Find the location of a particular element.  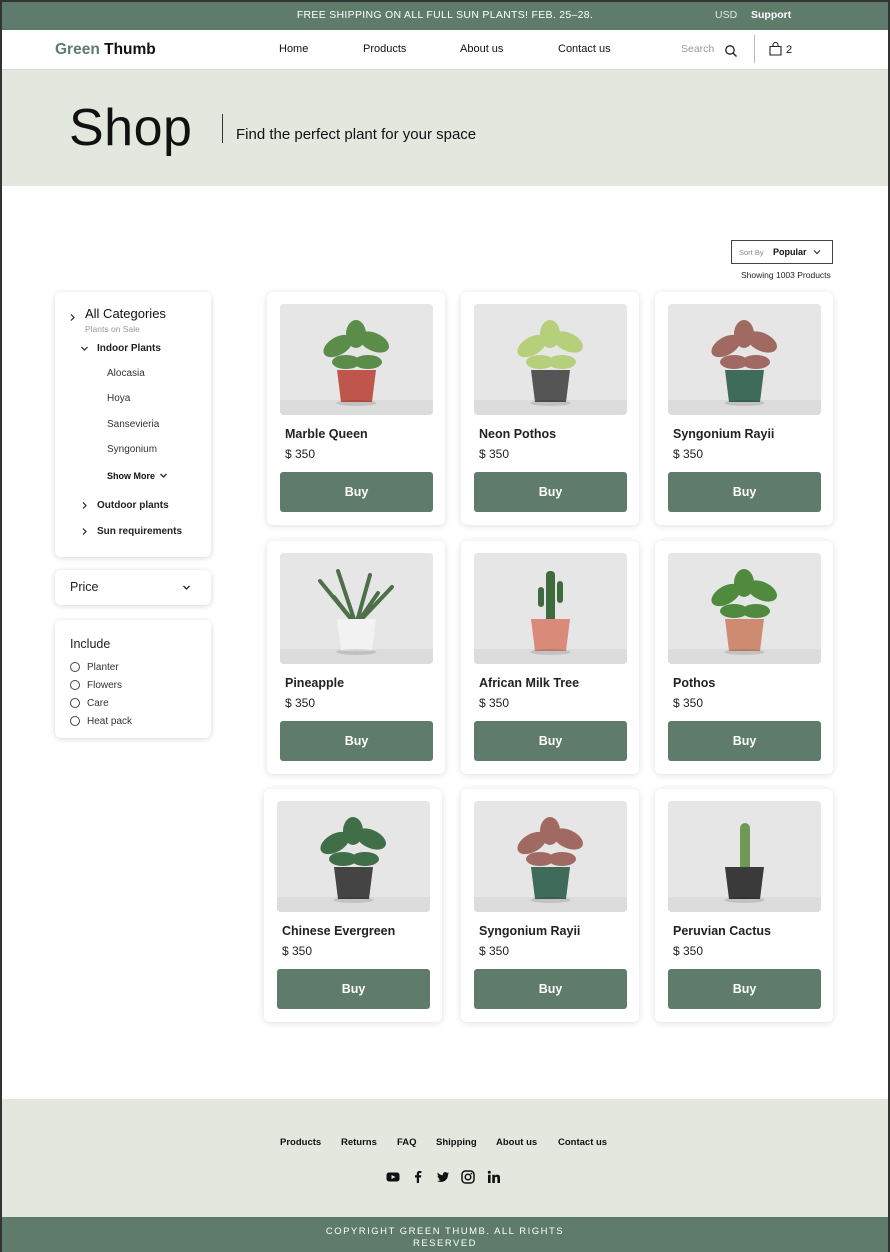

include-filter: Include Planter Flowers Care Heat pack is located at coordinates (133, 679).